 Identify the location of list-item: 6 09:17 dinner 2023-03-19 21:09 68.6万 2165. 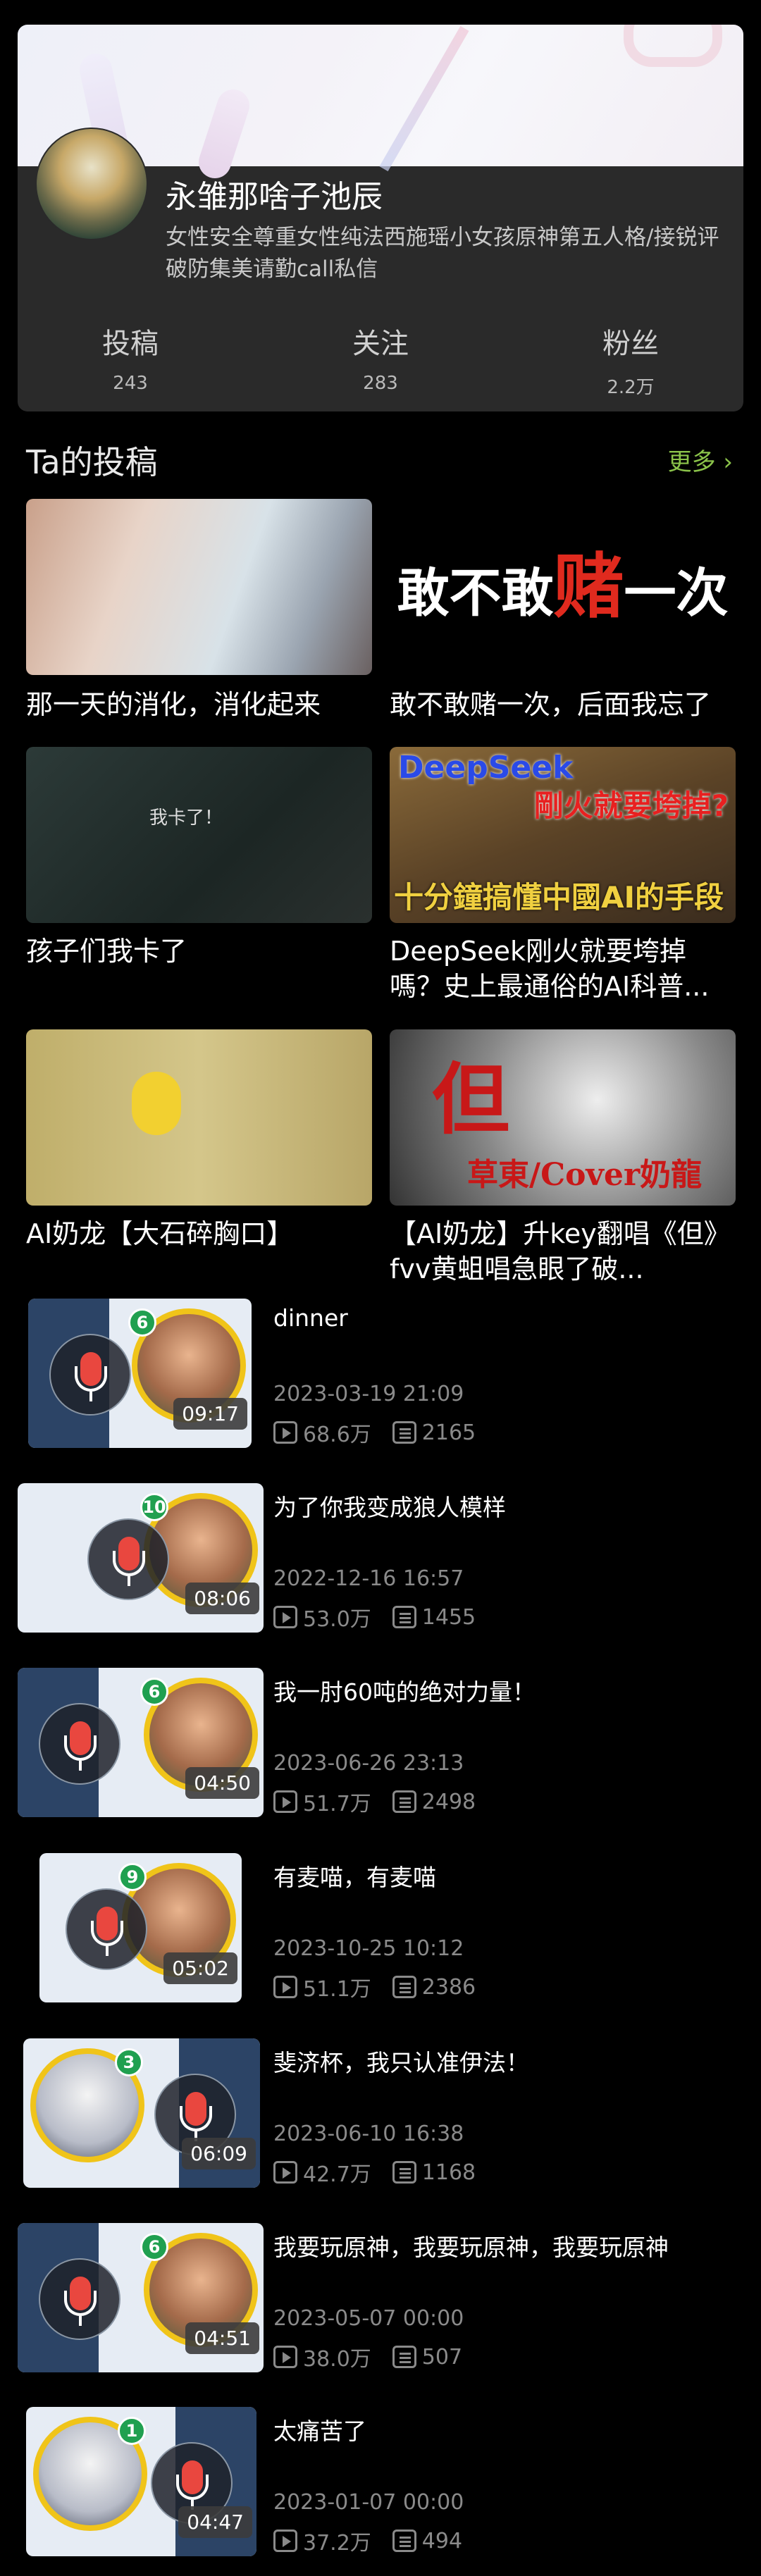
(380, 1373).